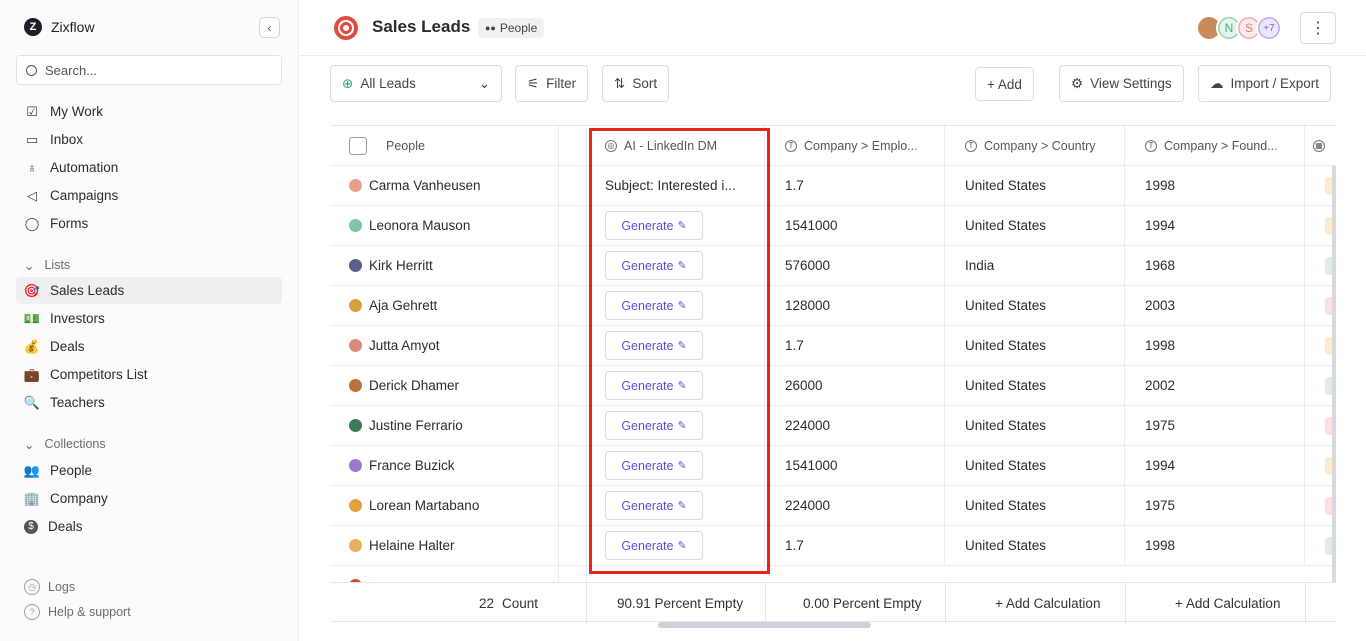  I want to click on view-settings-button: ⚙ View Settings, so click(1121, 83).